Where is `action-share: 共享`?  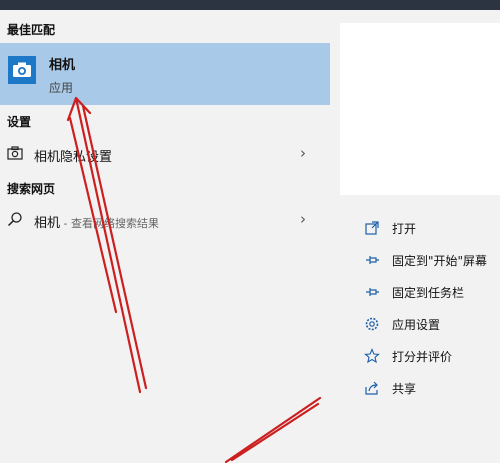
action-share: 共享 is located at coordinates (415, 389).